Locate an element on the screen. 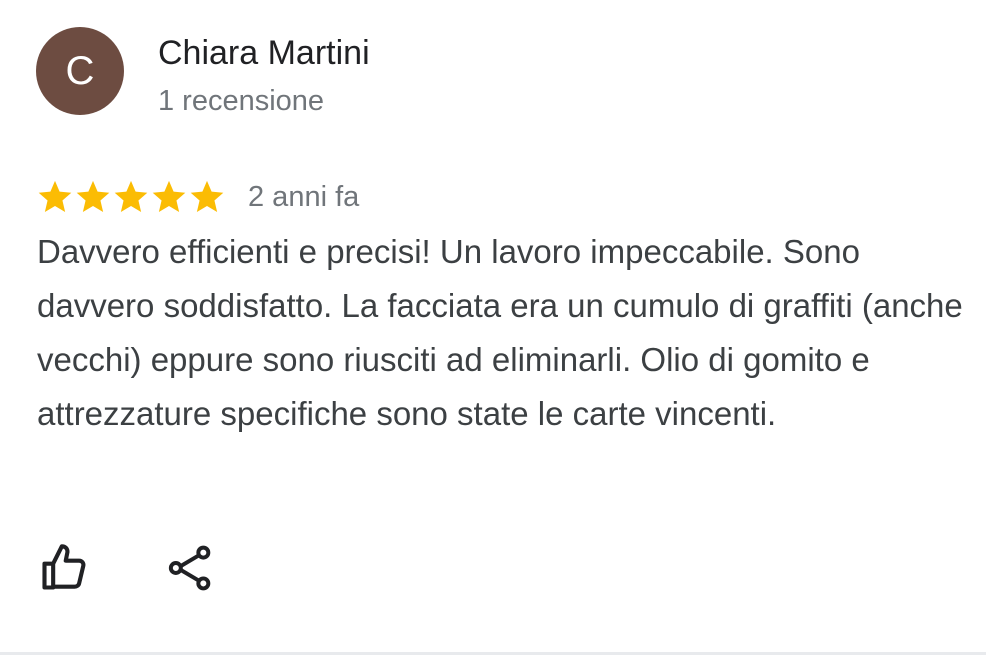  like-button is located at coordinates (64, 568).